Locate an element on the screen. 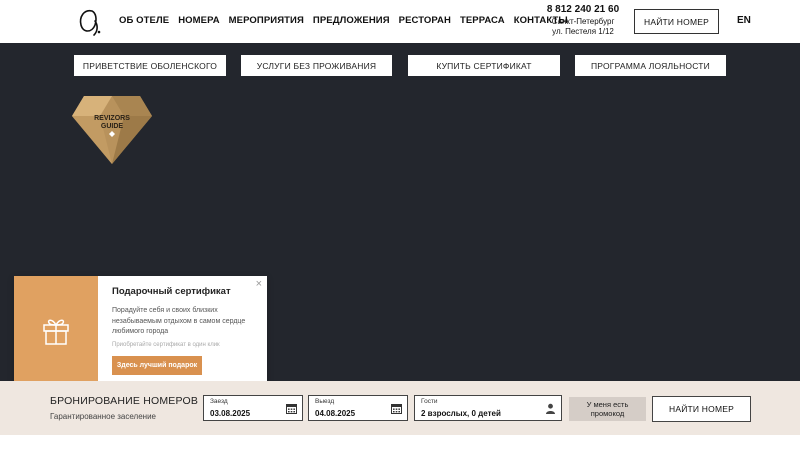  guests-label: Гости is located at coordinates (429, 401).